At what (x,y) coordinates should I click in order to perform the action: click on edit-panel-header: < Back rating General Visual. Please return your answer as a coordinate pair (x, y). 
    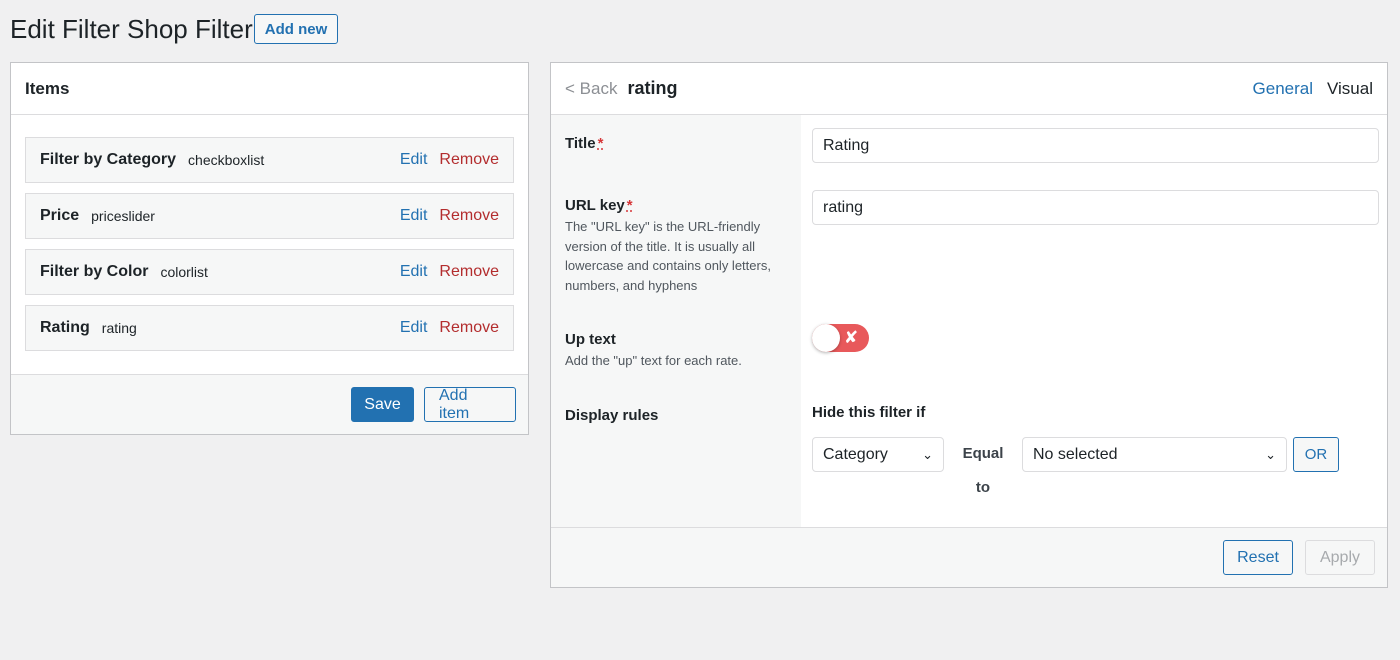
    Looking at the image, I should click on (969, 89).